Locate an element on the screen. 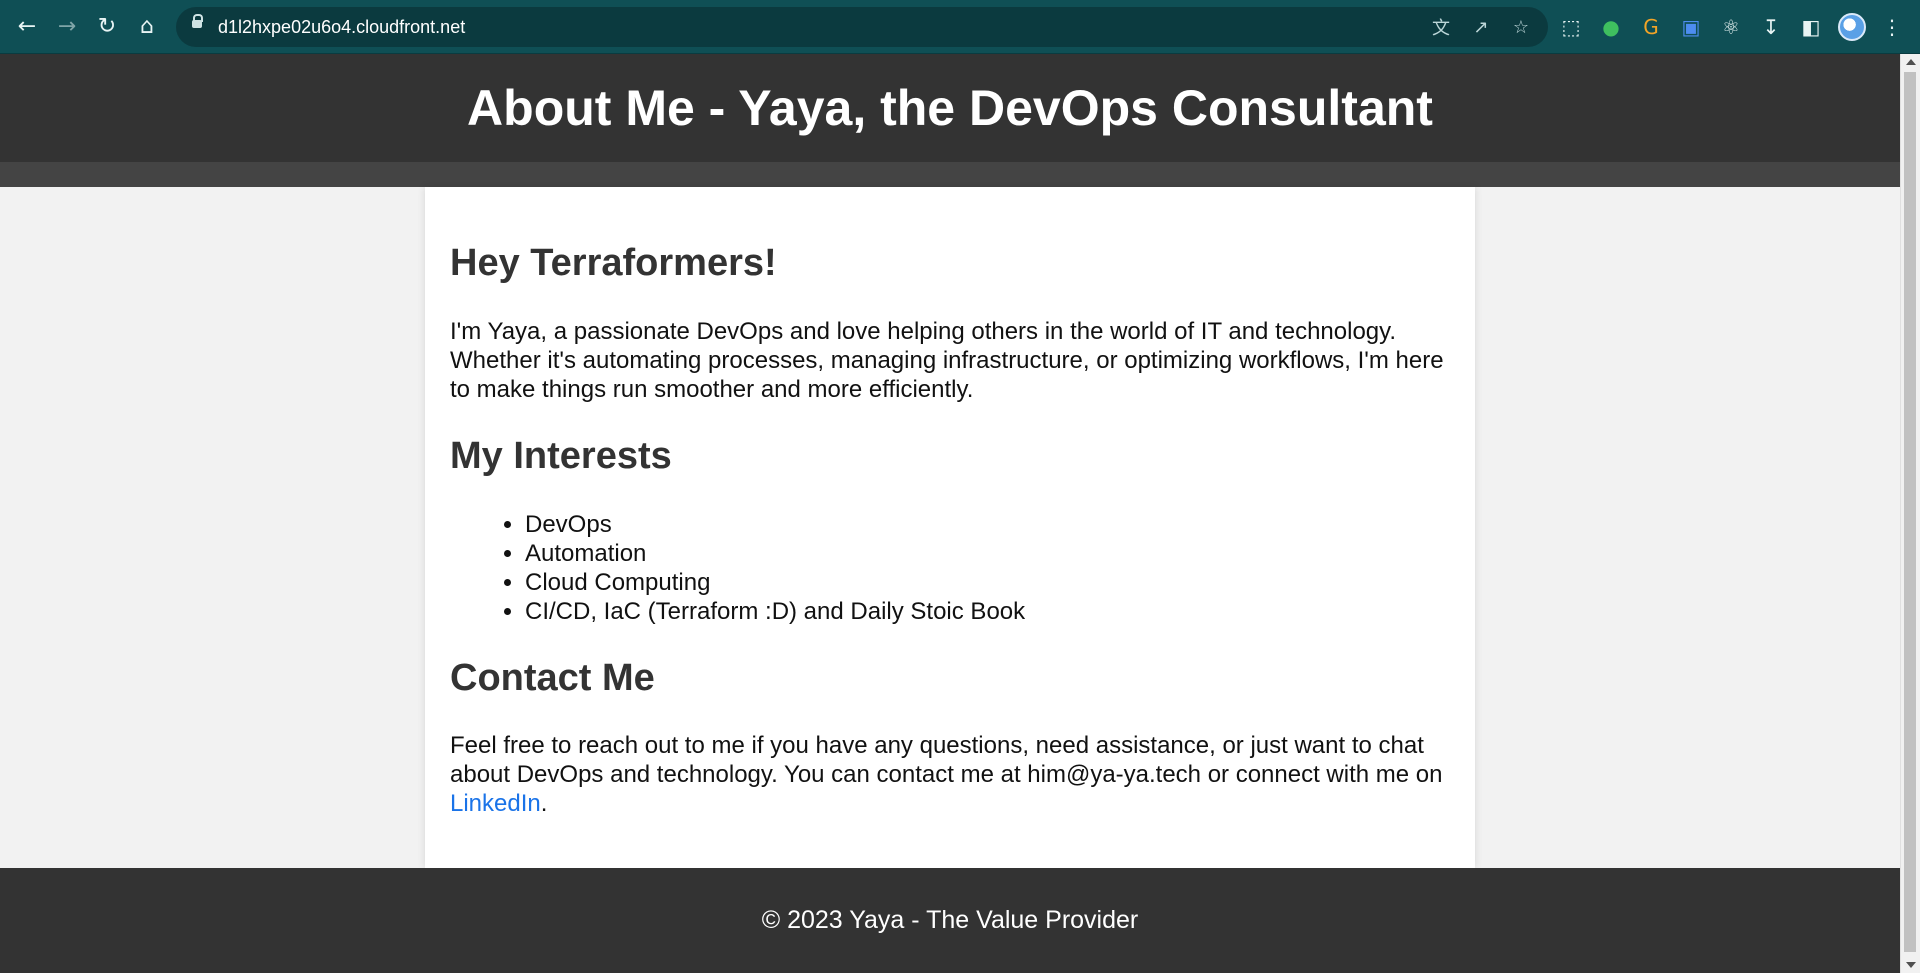 Image resolution: width=1920 pixels, height=973 pixels. contact-text-end: . is located at coordinates (544, 803).